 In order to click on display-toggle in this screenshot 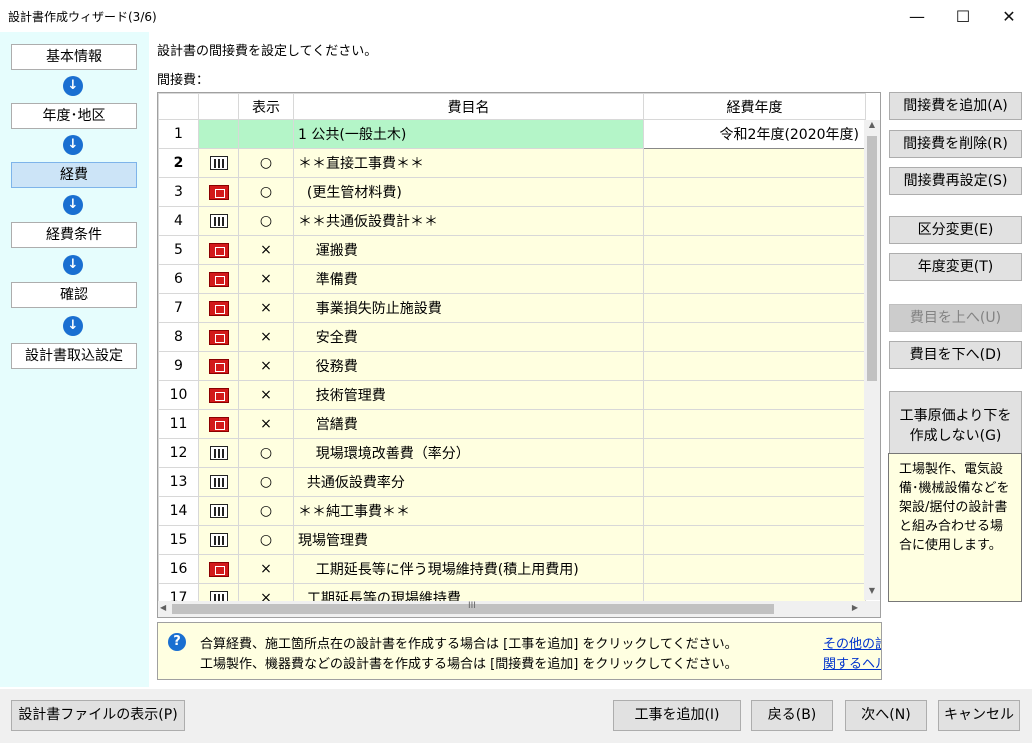, I will do `click(266, 134)`.